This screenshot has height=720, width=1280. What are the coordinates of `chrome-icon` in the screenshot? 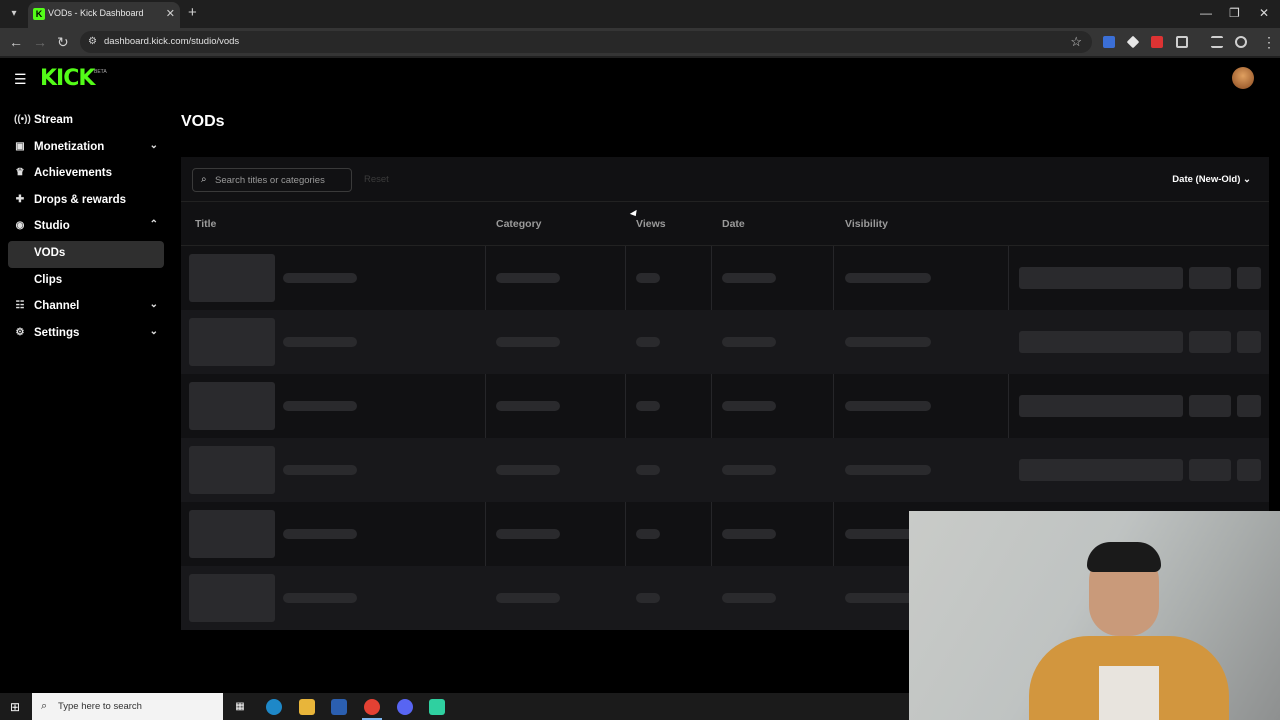 It's located at (372, 707).